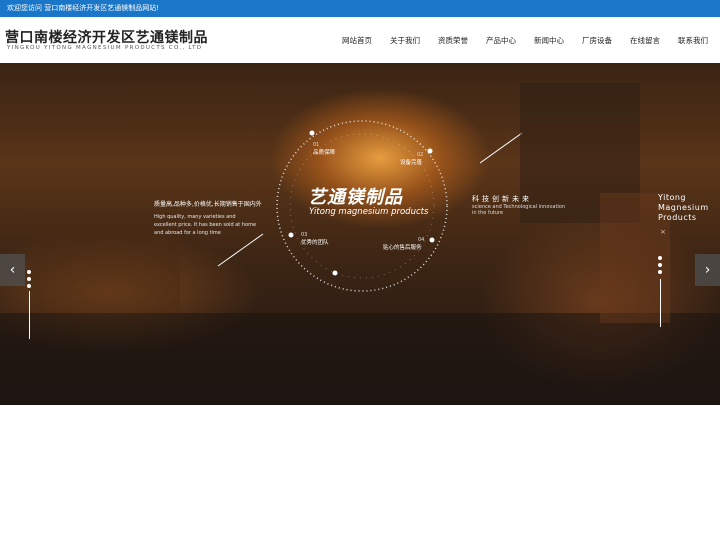  What do you see at coordinates (106, 37) in the screenshot?
I see `company-logo-name: 营口南楼经济开发区艺通镁制品` at bounding box center [106, 37].